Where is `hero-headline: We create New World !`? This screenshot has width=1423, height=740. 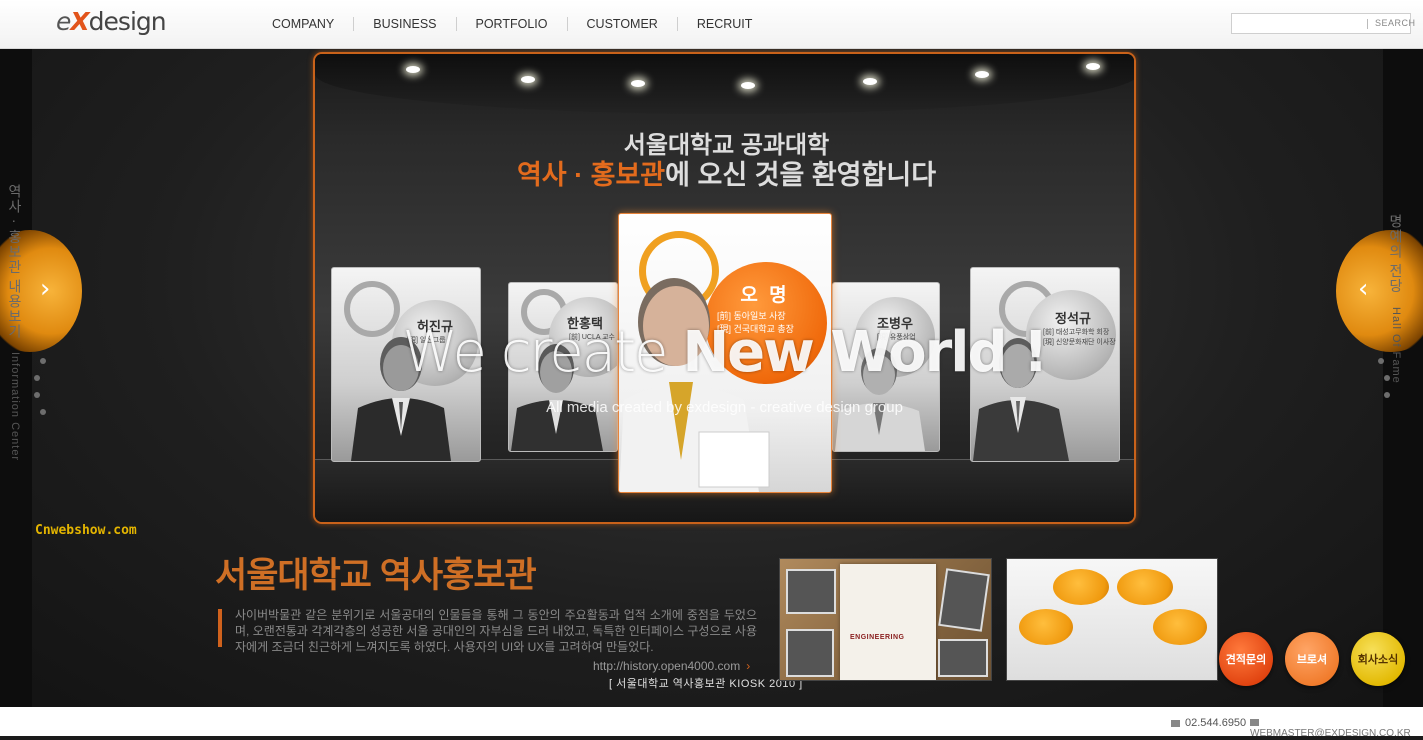
hero-headline: We create New World ! is located at coordinates (724, 352).